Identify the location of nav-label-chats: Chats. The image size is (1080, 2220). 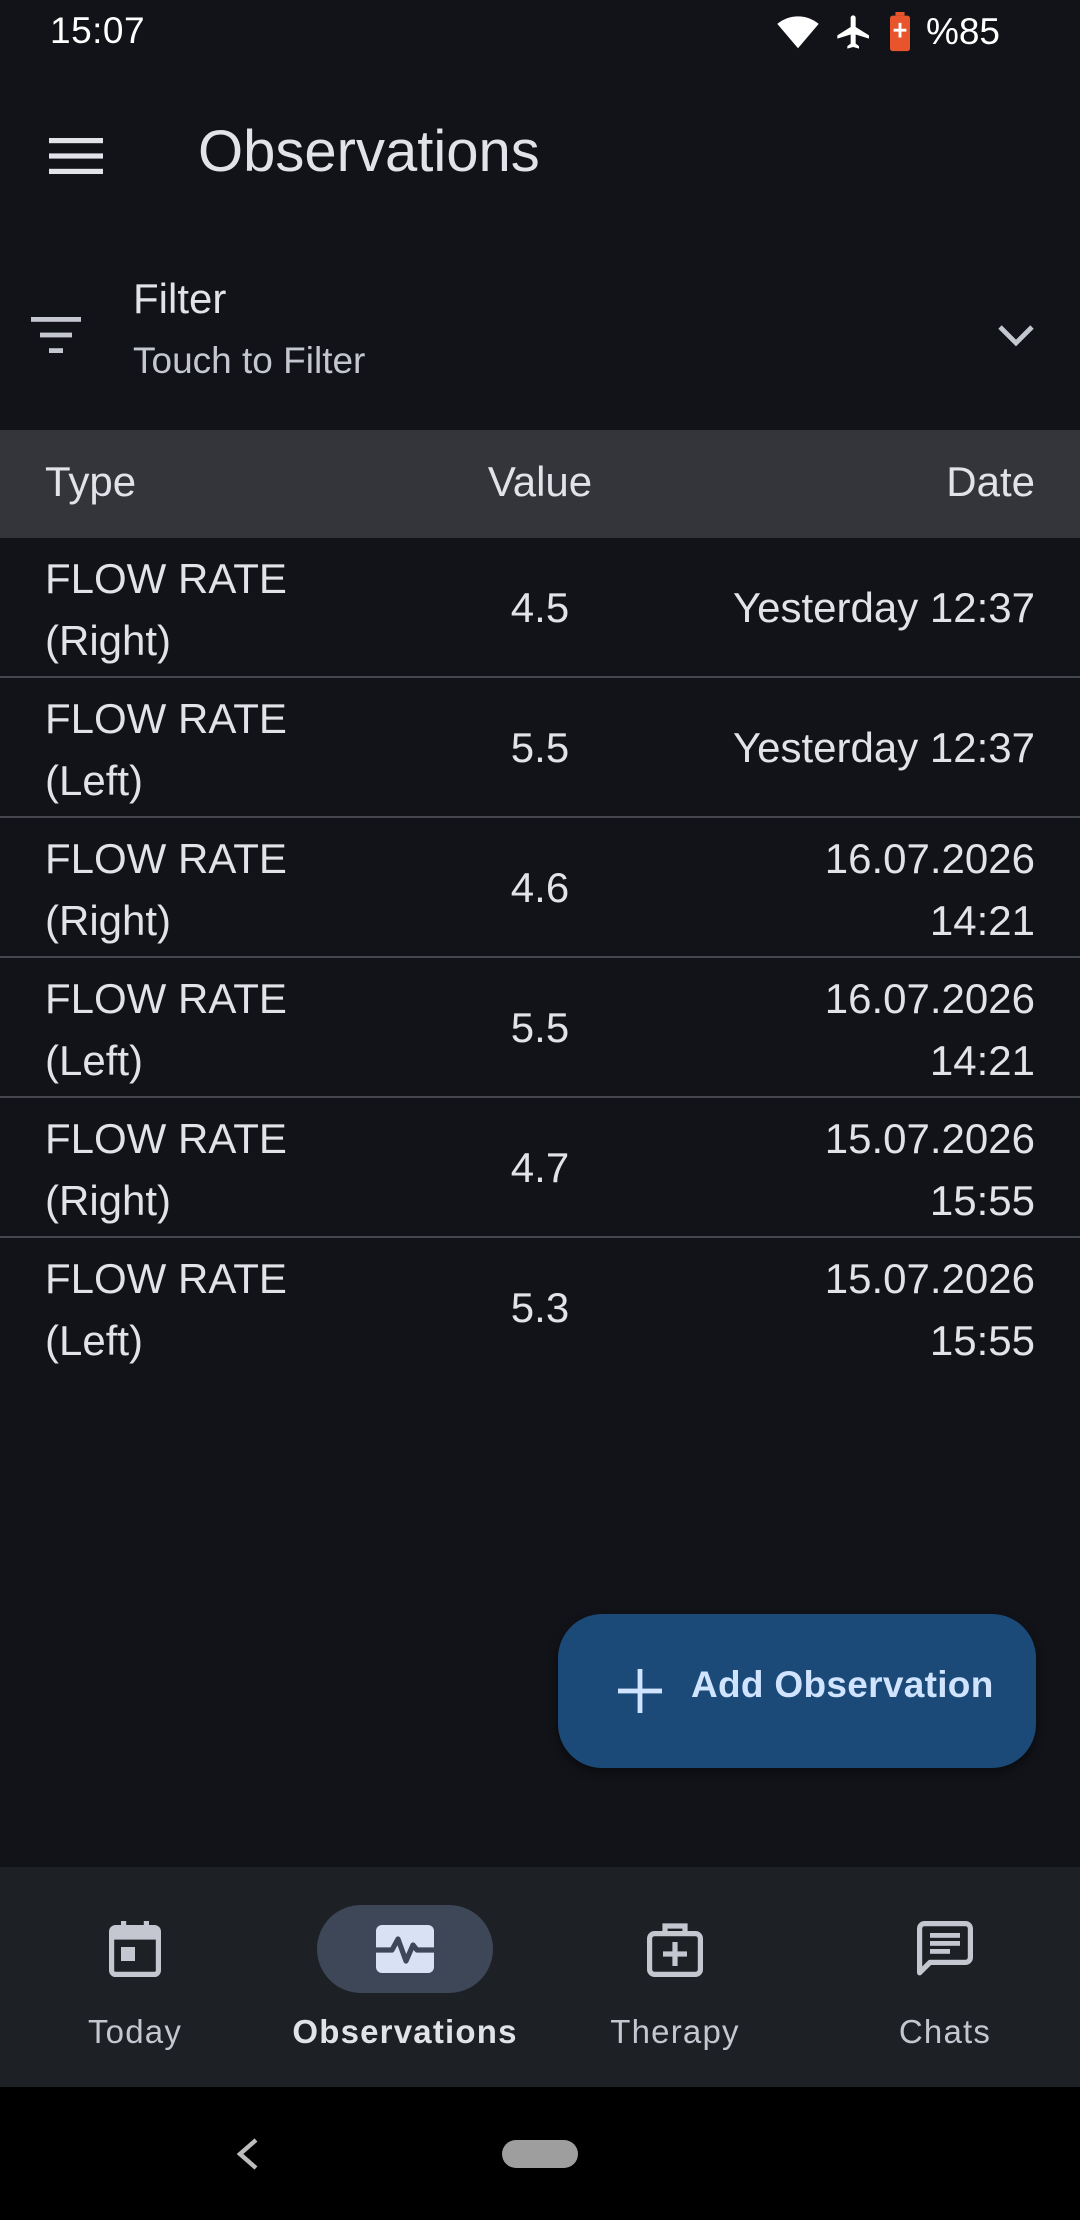
(945, 2031).